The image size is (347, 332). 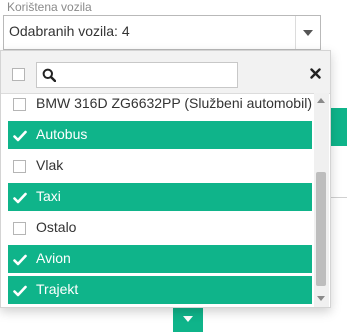 I want to click on select-all-checkbox, so click(x=18, y=74).